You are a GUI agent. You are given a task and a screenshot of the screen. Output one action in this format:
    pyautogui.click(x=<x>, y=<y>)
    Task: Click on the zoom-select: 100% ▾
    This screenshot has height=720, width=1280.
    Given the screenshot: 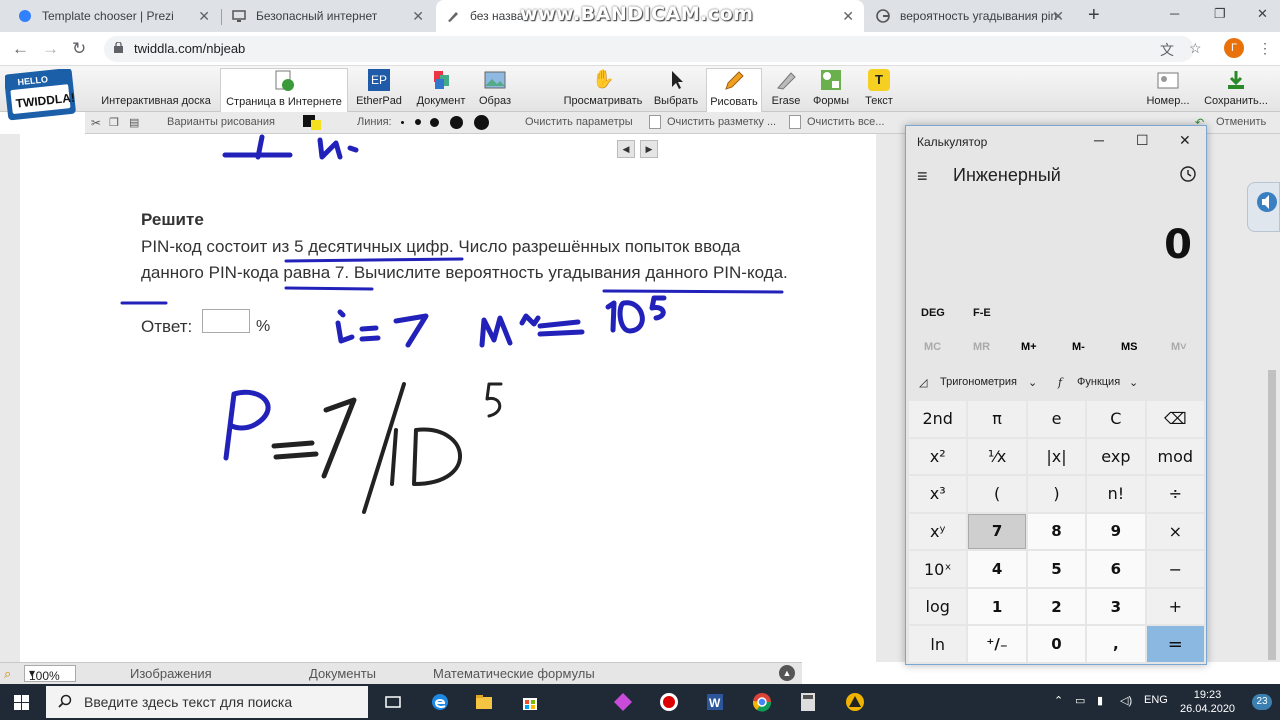 What is the action you would take?
    pyautogui.click(x=50, y=674)
    